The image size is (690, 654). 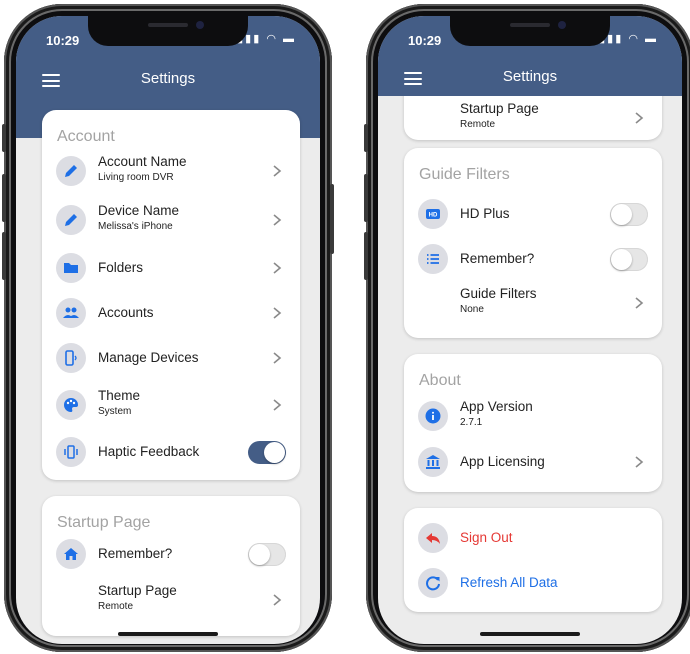 What do you see at coordinates (533, 303) in the screenshot?
I see `guide-filters-row: Guide Filters None` at bounding box center [533, 303].